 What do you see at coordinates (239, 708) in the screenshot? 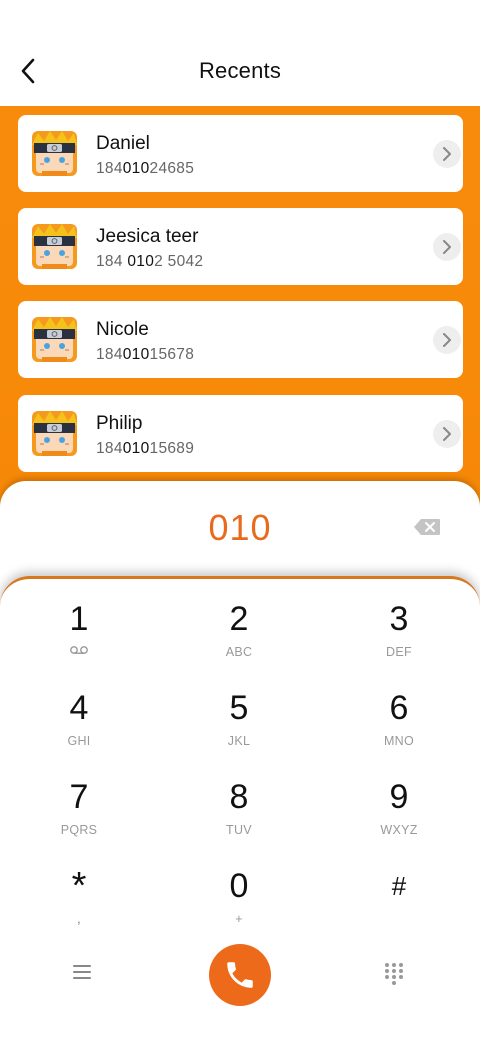
I see `key-digit: 5` at bounding box center [239, 708].